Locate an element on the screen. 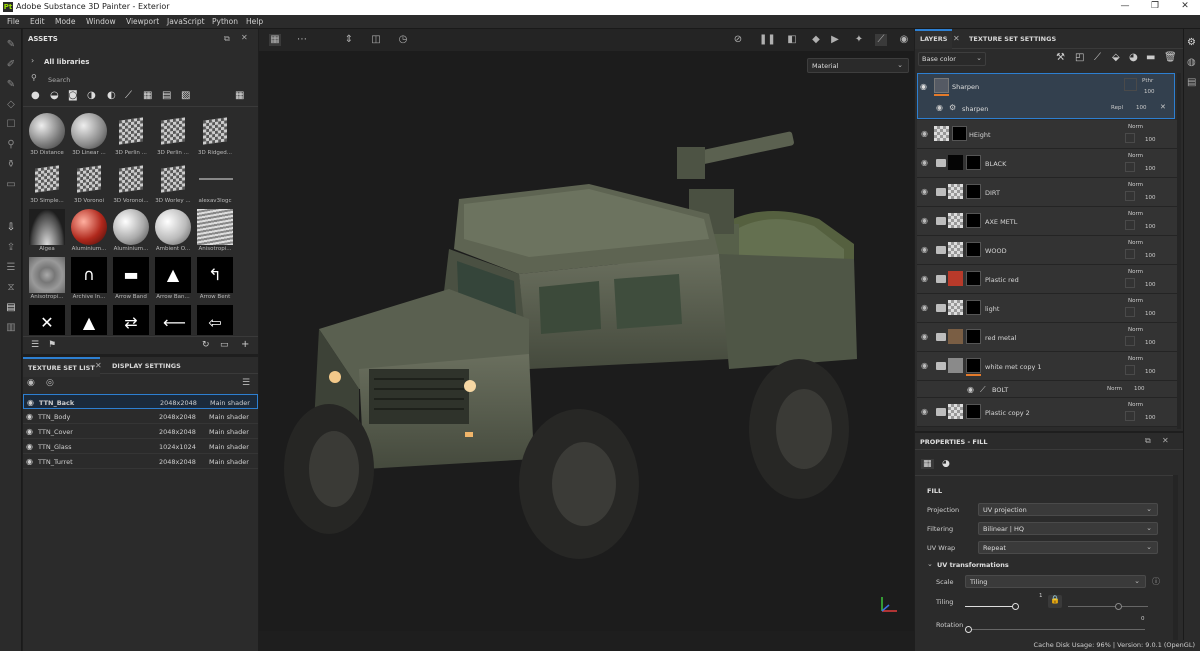  asset-thumbnail: ▲ is located at coordinates (173, 275).